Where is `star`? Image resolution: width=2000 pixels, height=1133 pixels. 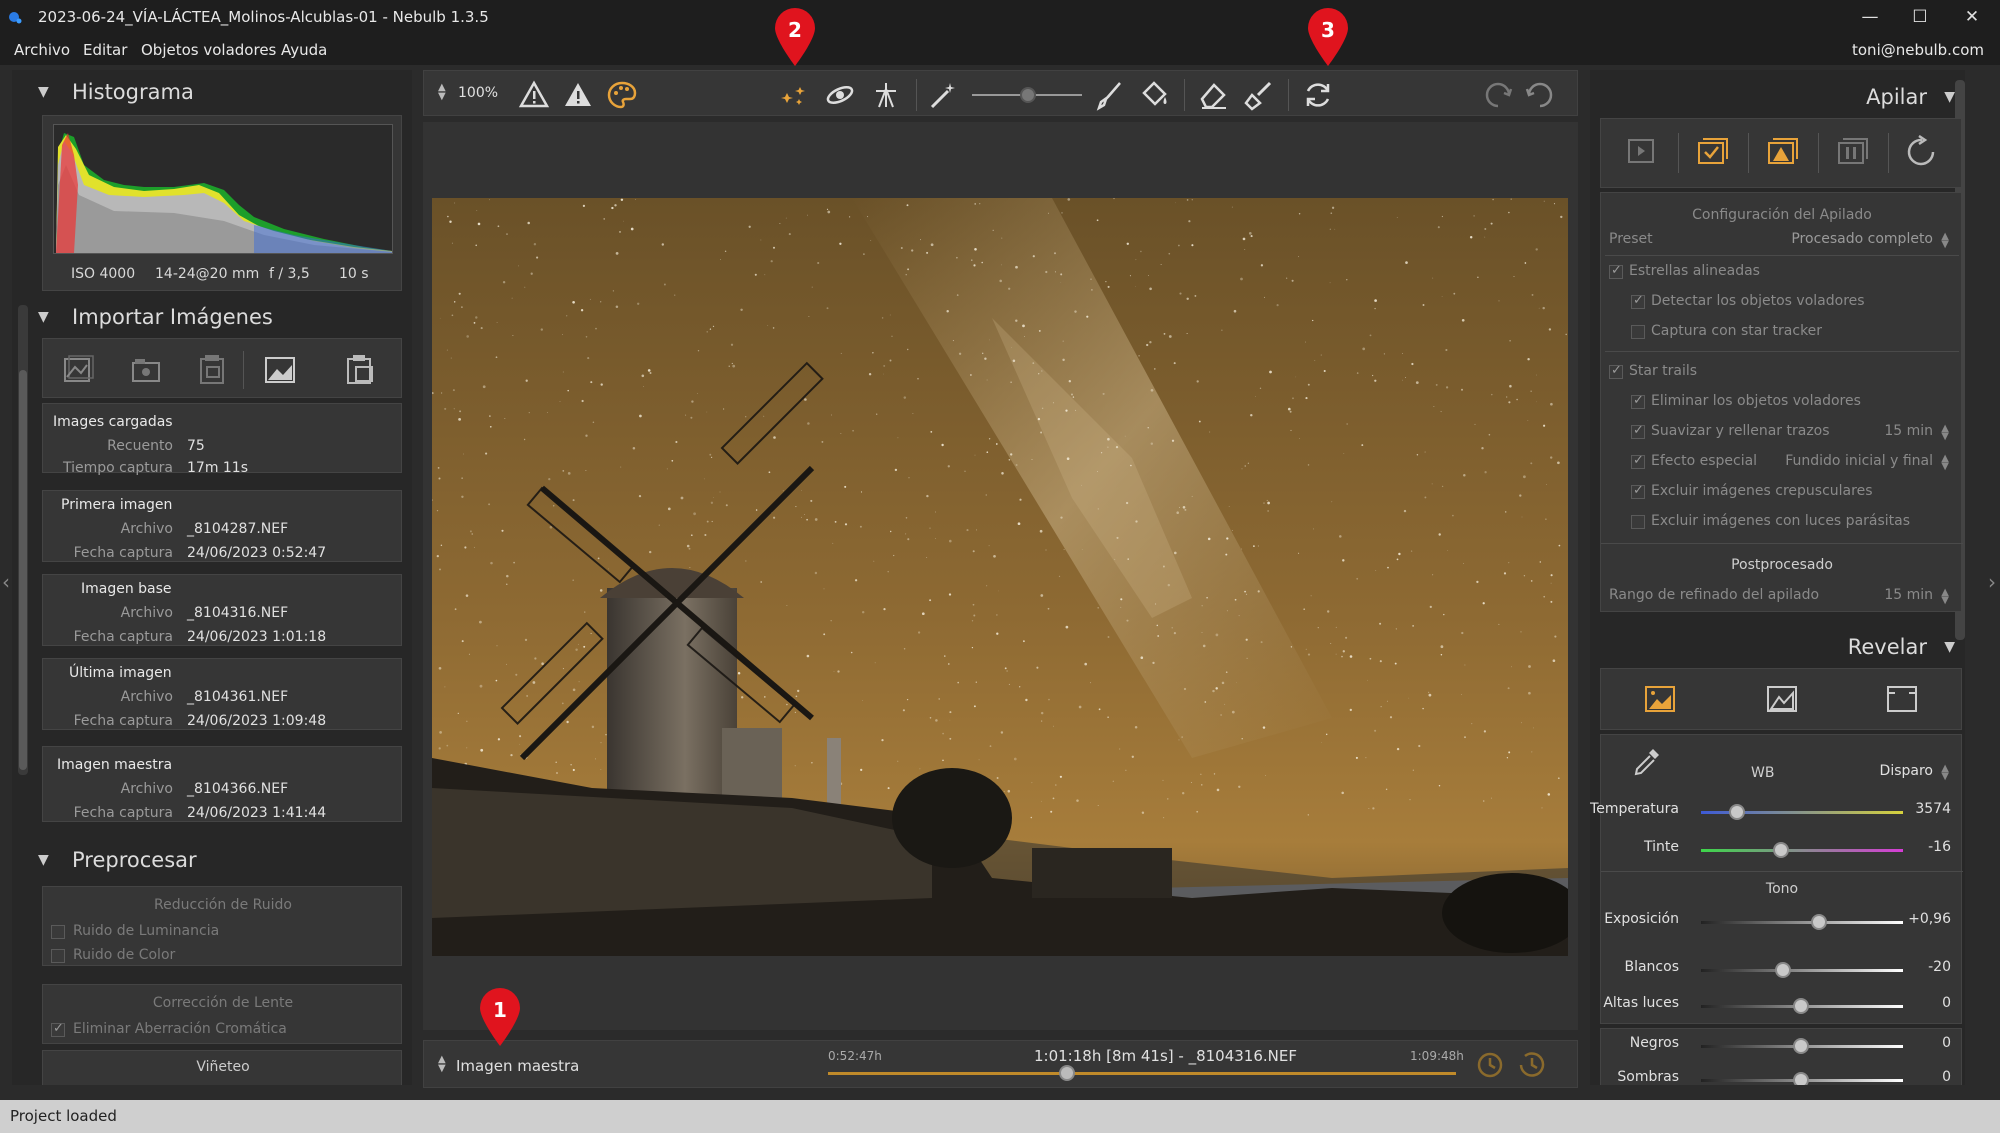 star is located at coordinates (1507, 758).